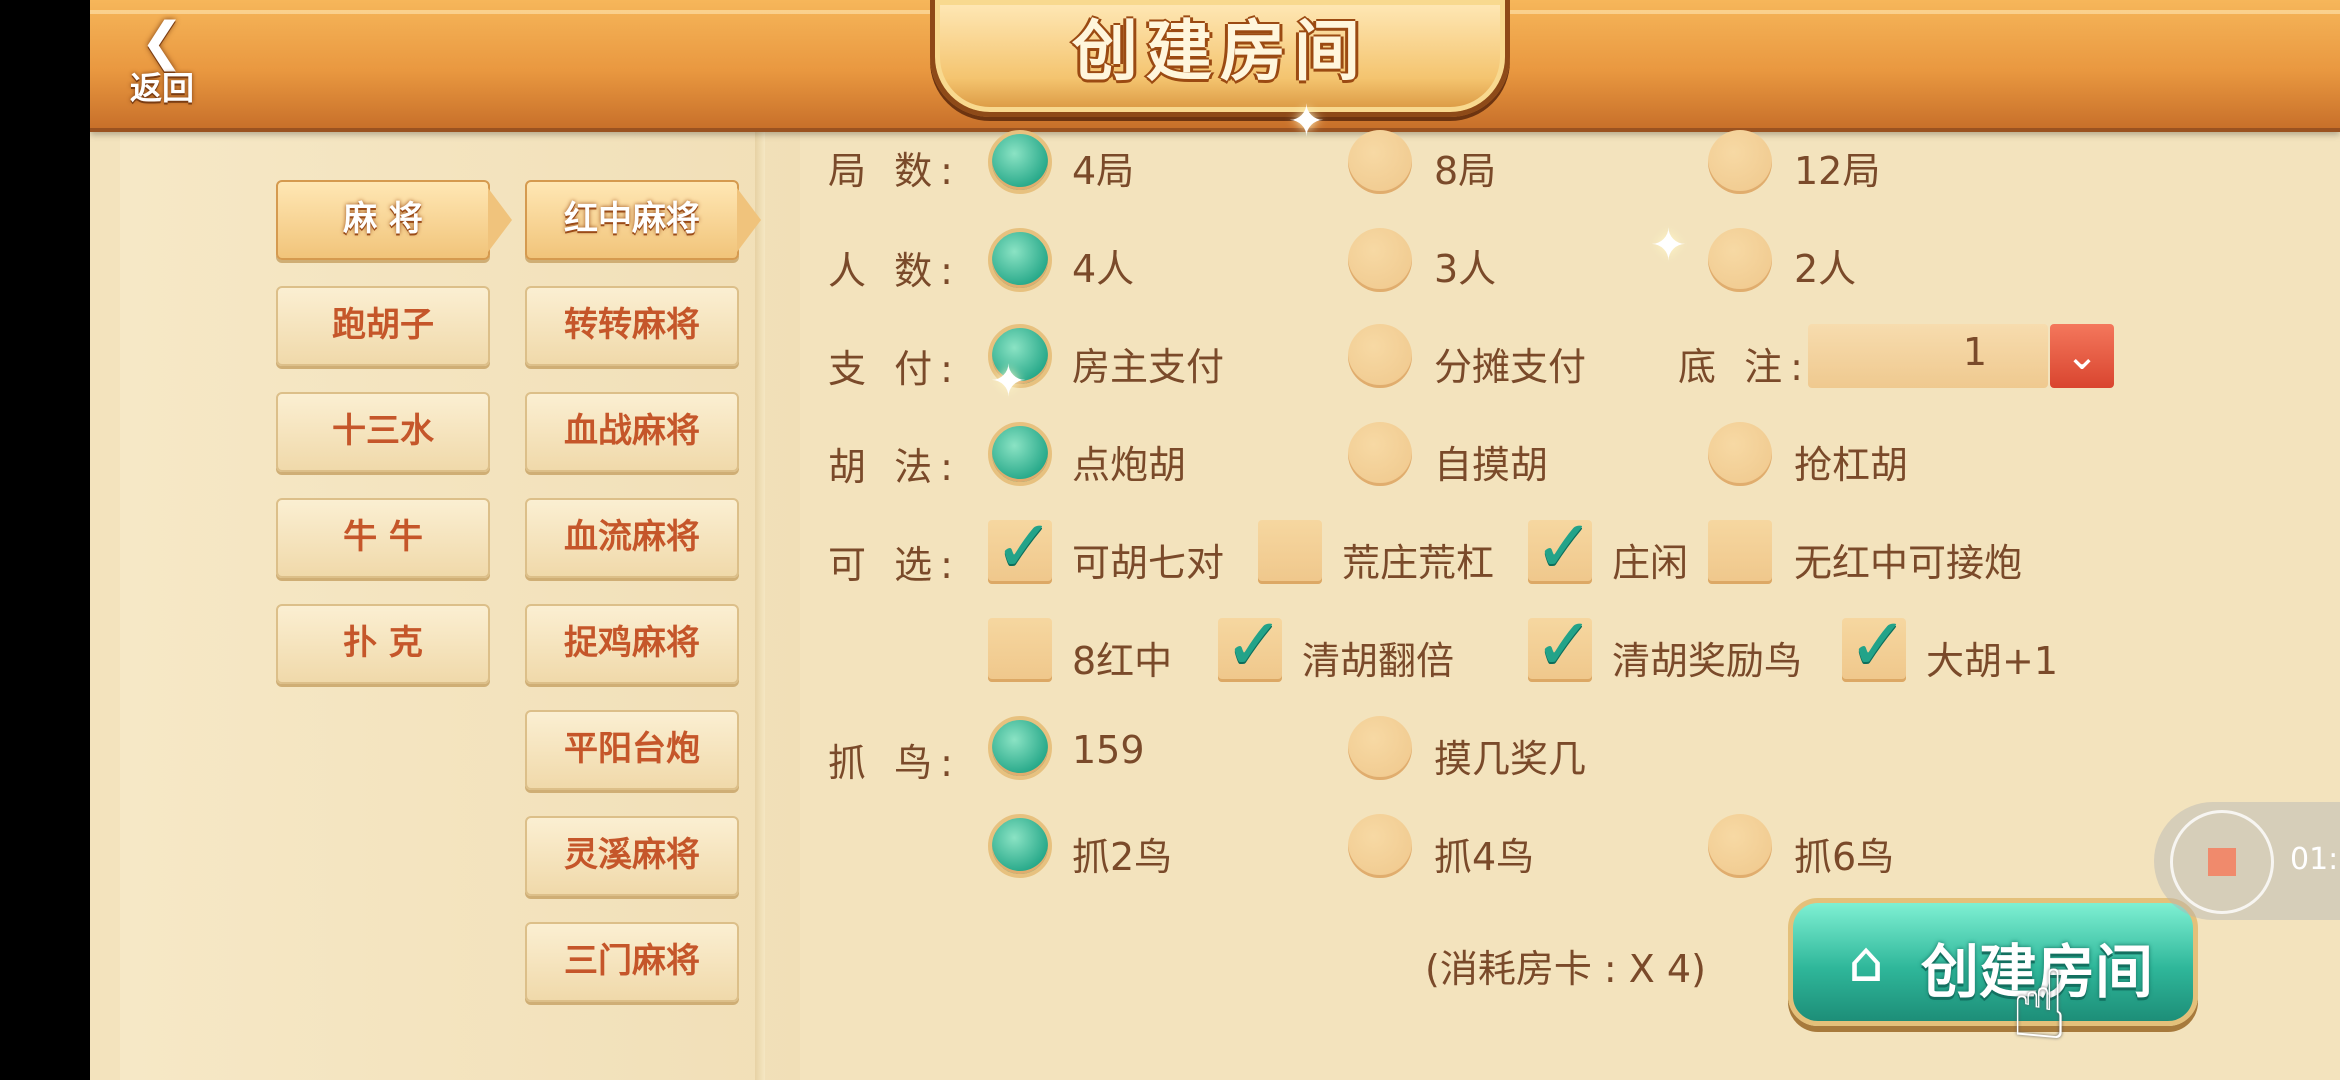 The width and height of the screenshot is (2340, 1080). Describe the element at coordinates (1825, 269) in the screenshot. I see `players-option-2: 2人` at that location.